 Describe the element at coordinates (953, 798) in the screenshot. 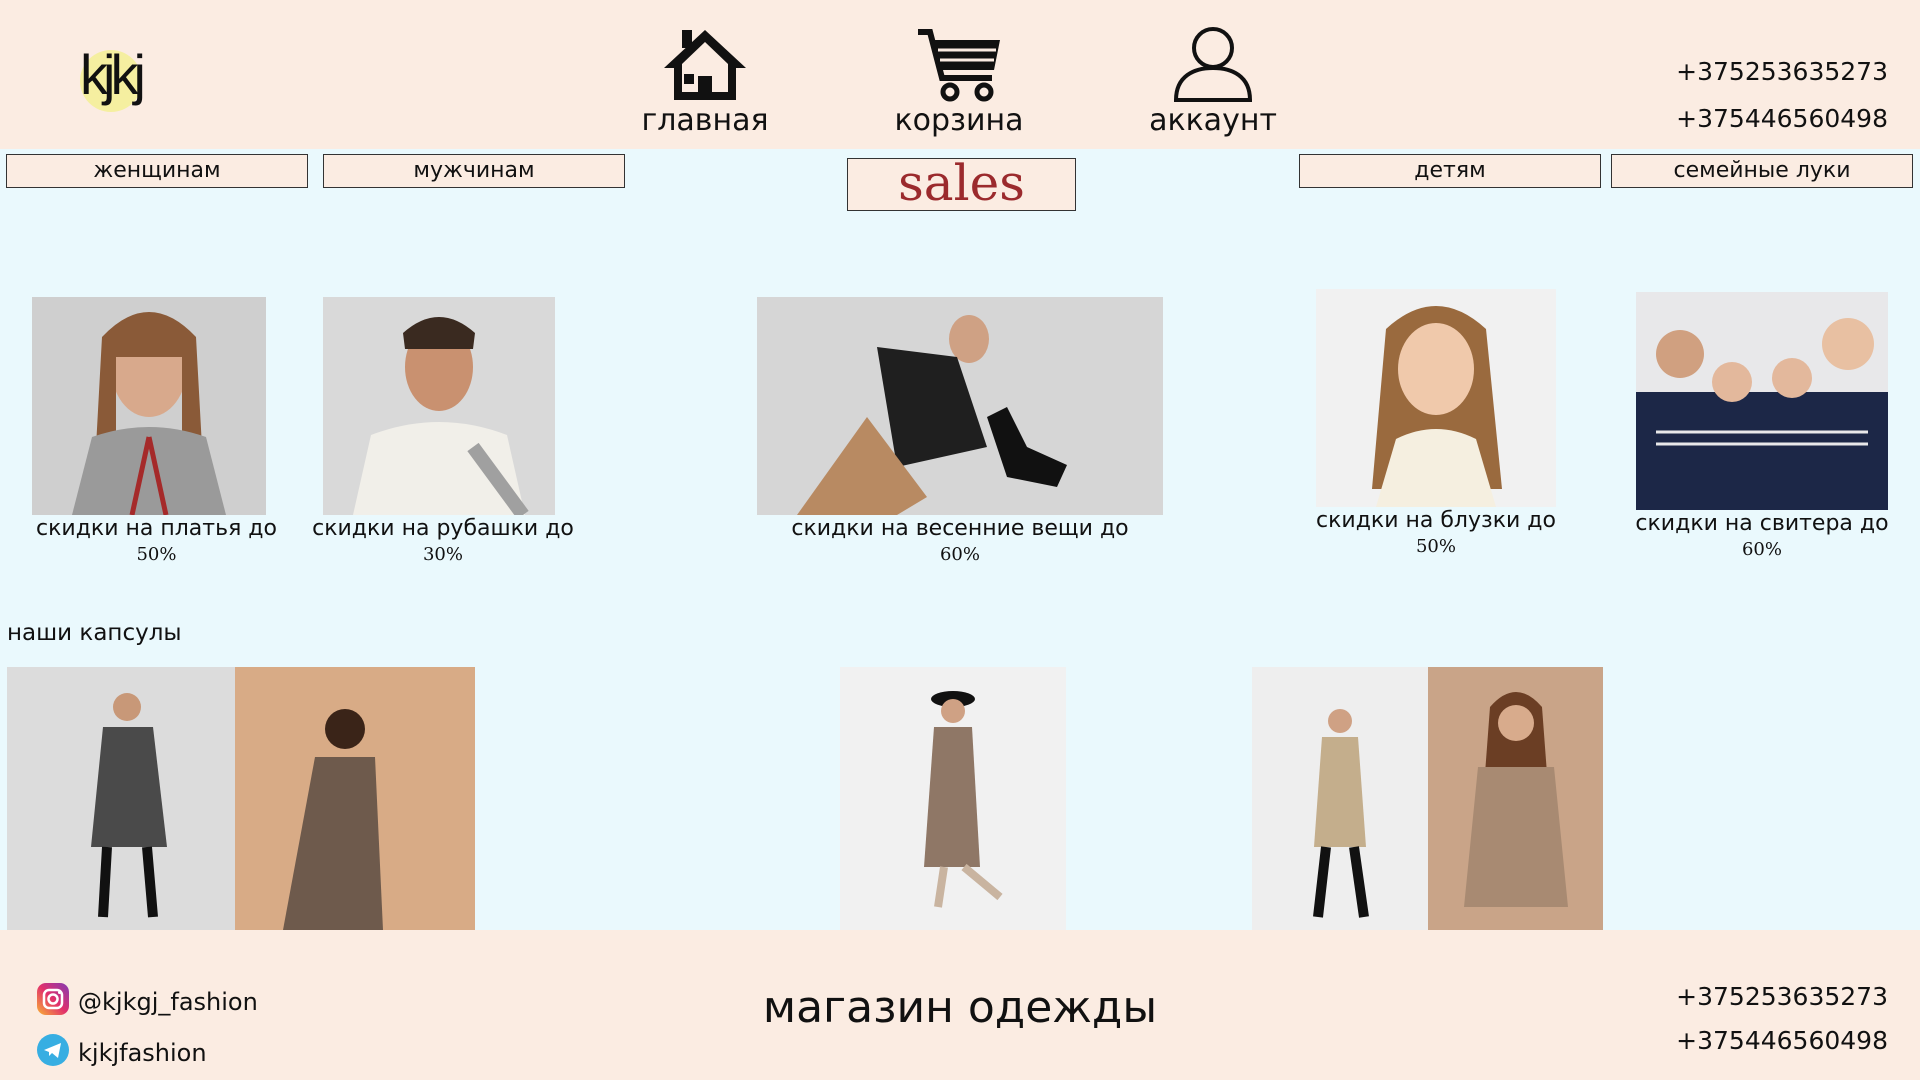

I see `capsule-photo-trench-hat` at that location.